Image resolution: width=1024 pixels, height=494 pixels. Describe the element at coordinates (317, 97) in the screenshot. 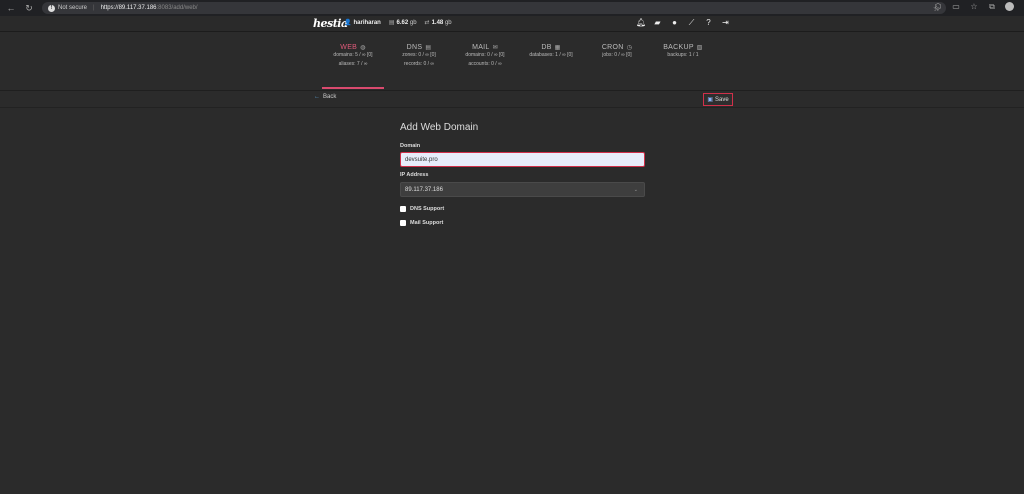

I see `arrow-left-icon: ←` at that location.